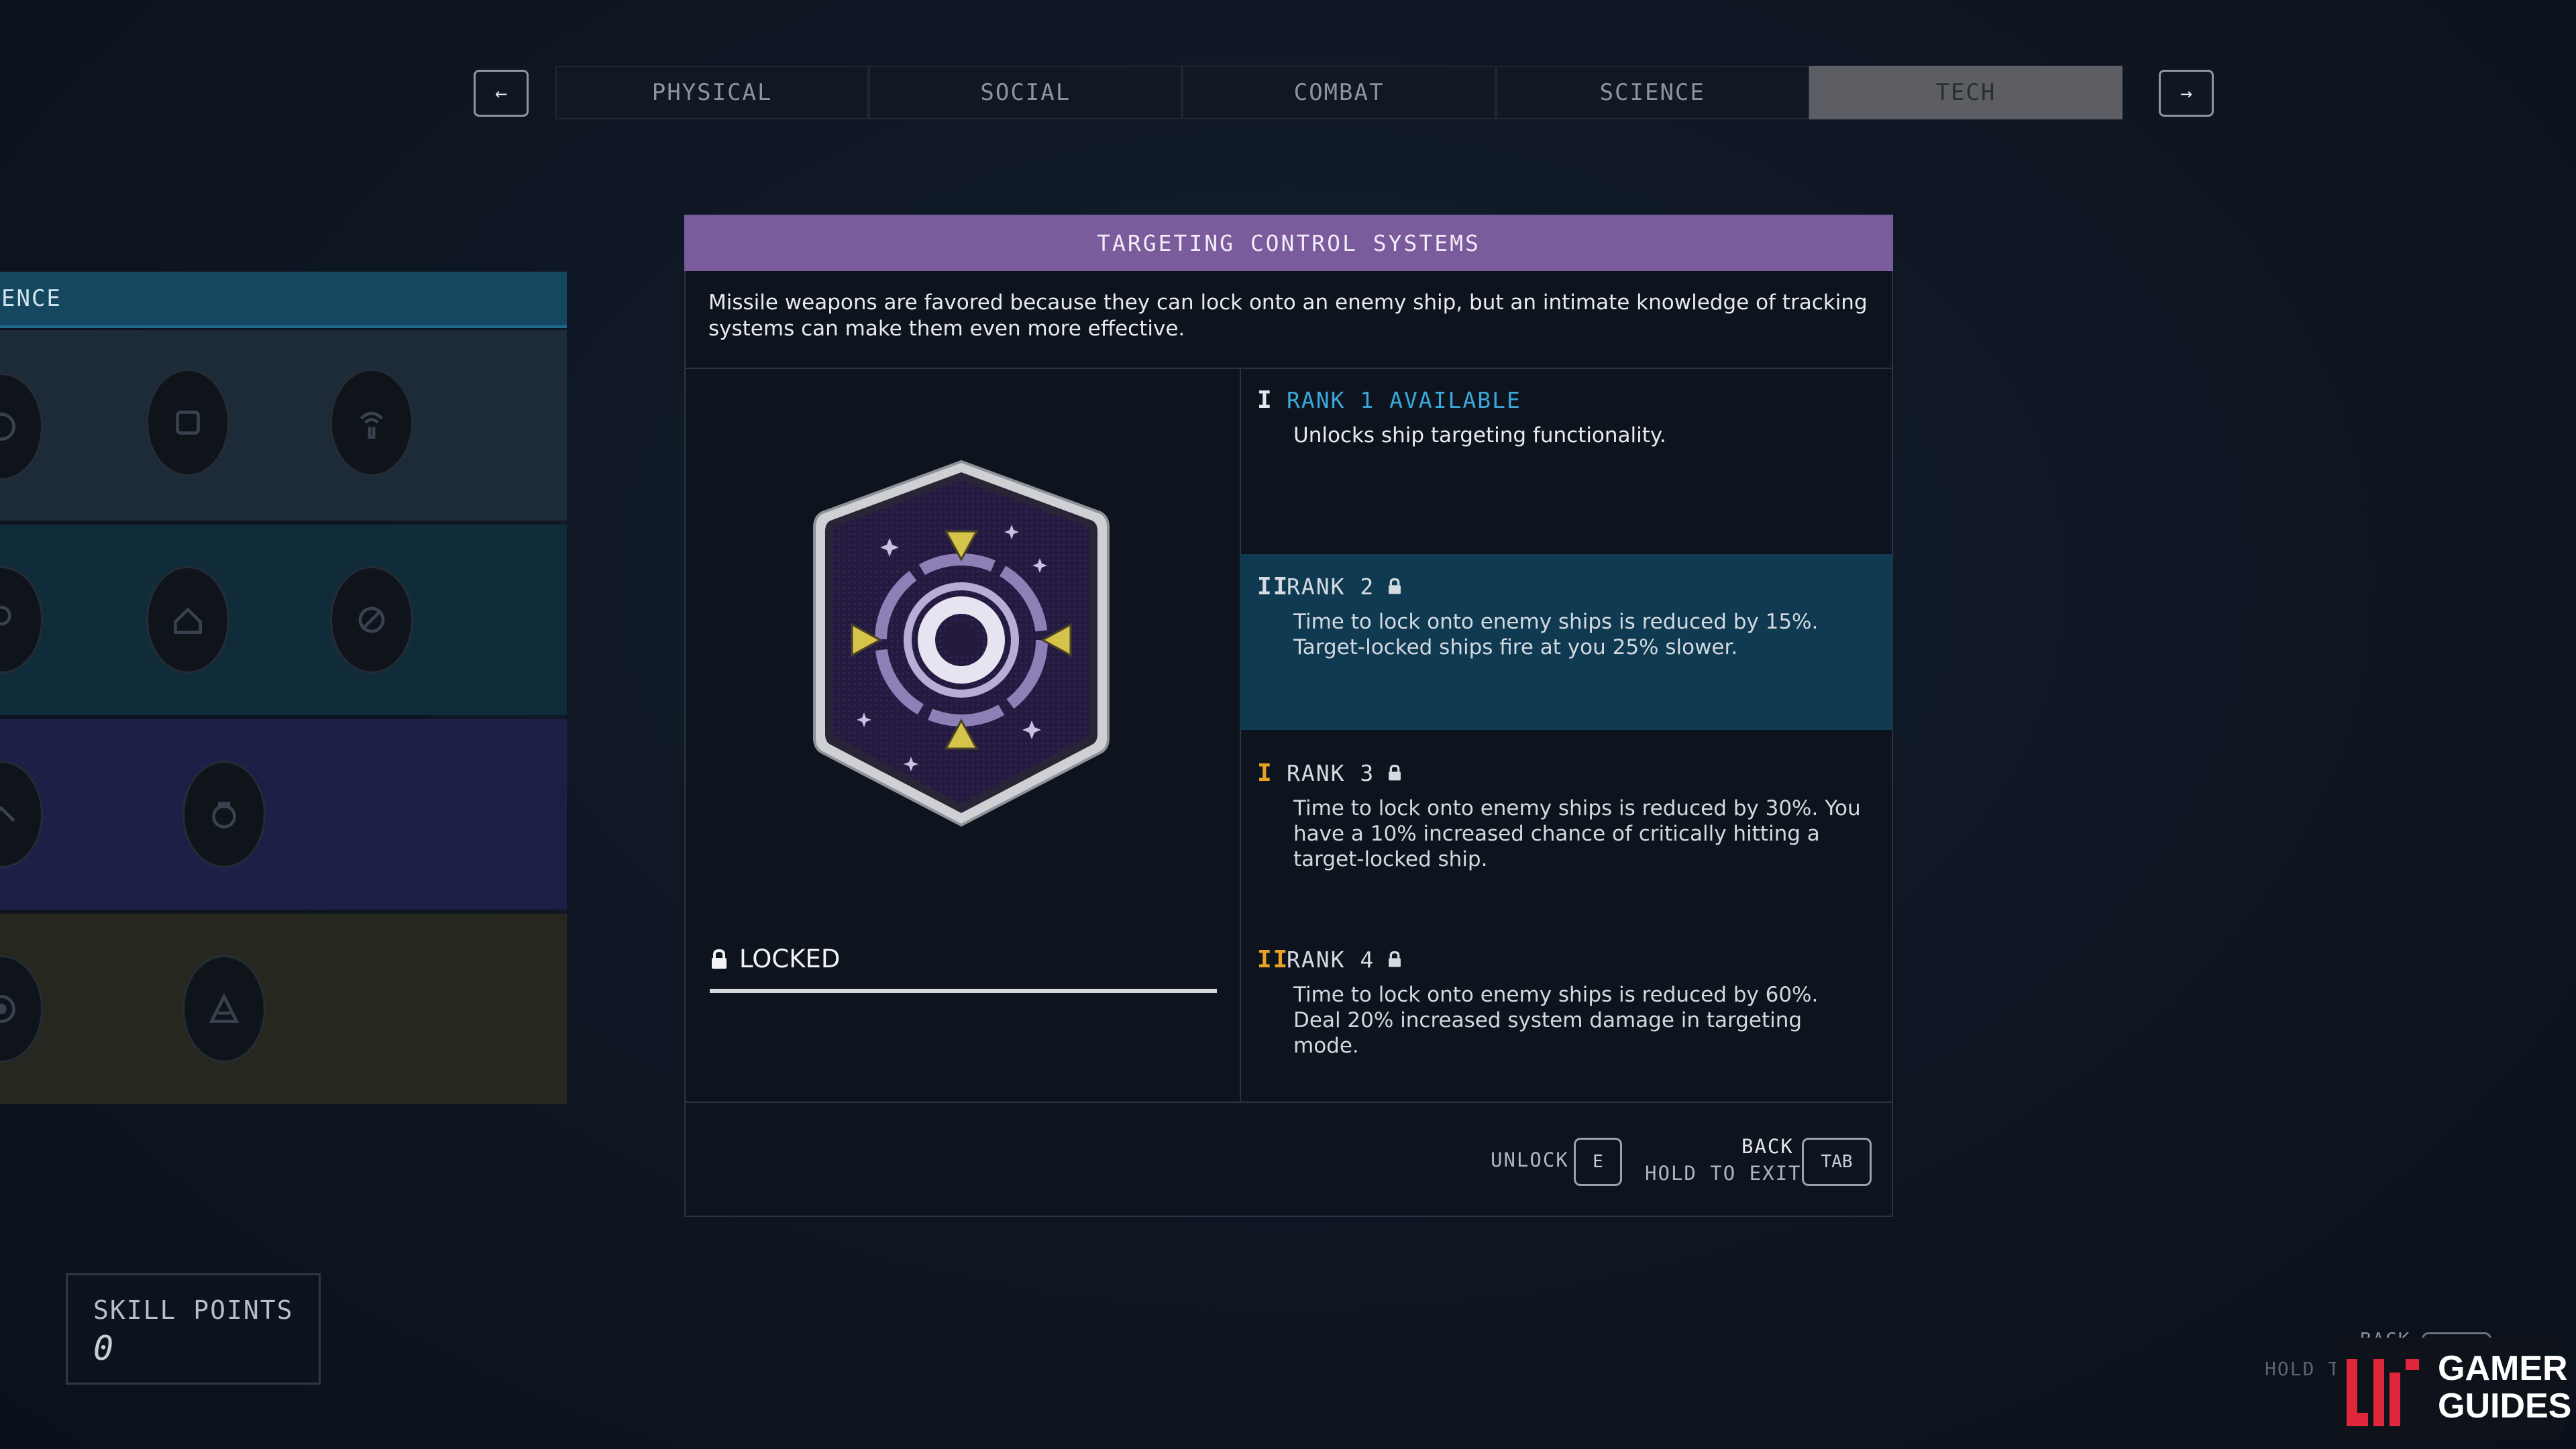 This screenshot has height=1449, width=2576. I want to click on gamer-guides-logo-icon, so click(2383, 1392).